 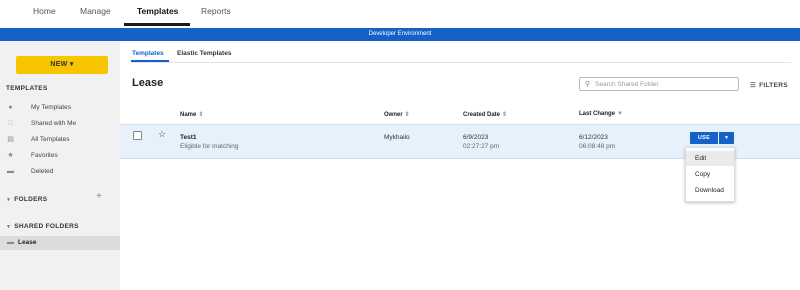 What do you see at coordinates (482, 115) in the screenshot?
I see `column-label: Created Date` at bounding box center [482, 115].